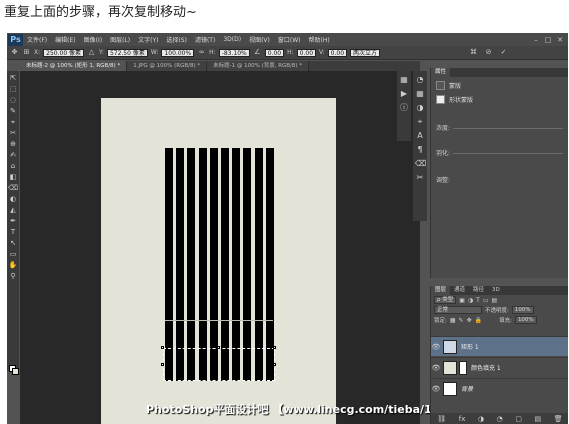 The height and width of the screenshot is (424, 569). Describe the element at coordinates (448, 85) in the screenshot. I see `mask-row: 蒙版` at that location.